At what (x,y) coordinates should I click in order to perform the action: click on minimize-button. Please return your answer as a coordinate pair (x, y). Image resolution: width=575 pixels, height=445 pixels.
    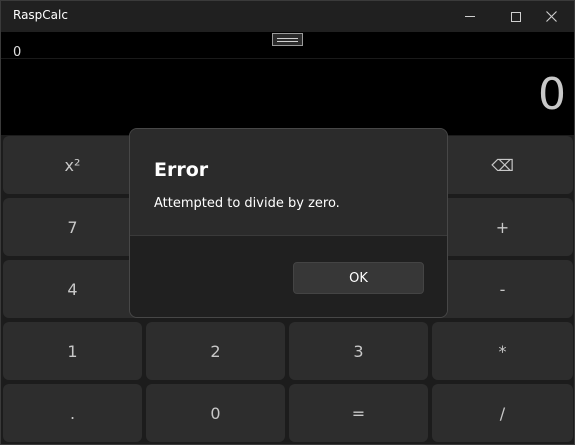
    Looking at the image, I should click on (470, 16).